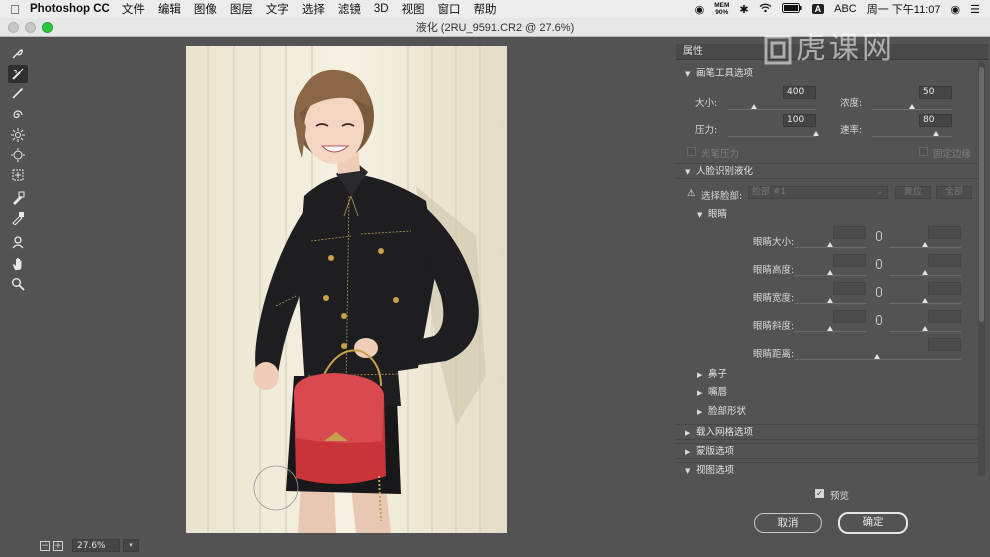  I want to click on eye-height-right-thumb, so click(925, 272).